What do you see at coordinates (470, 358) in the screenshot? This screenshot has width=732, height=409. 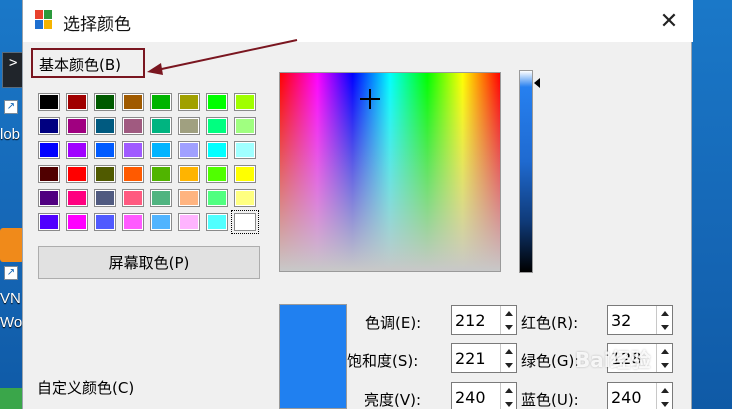 I see `saturation-value: 221` at bounding box center [470, 358].